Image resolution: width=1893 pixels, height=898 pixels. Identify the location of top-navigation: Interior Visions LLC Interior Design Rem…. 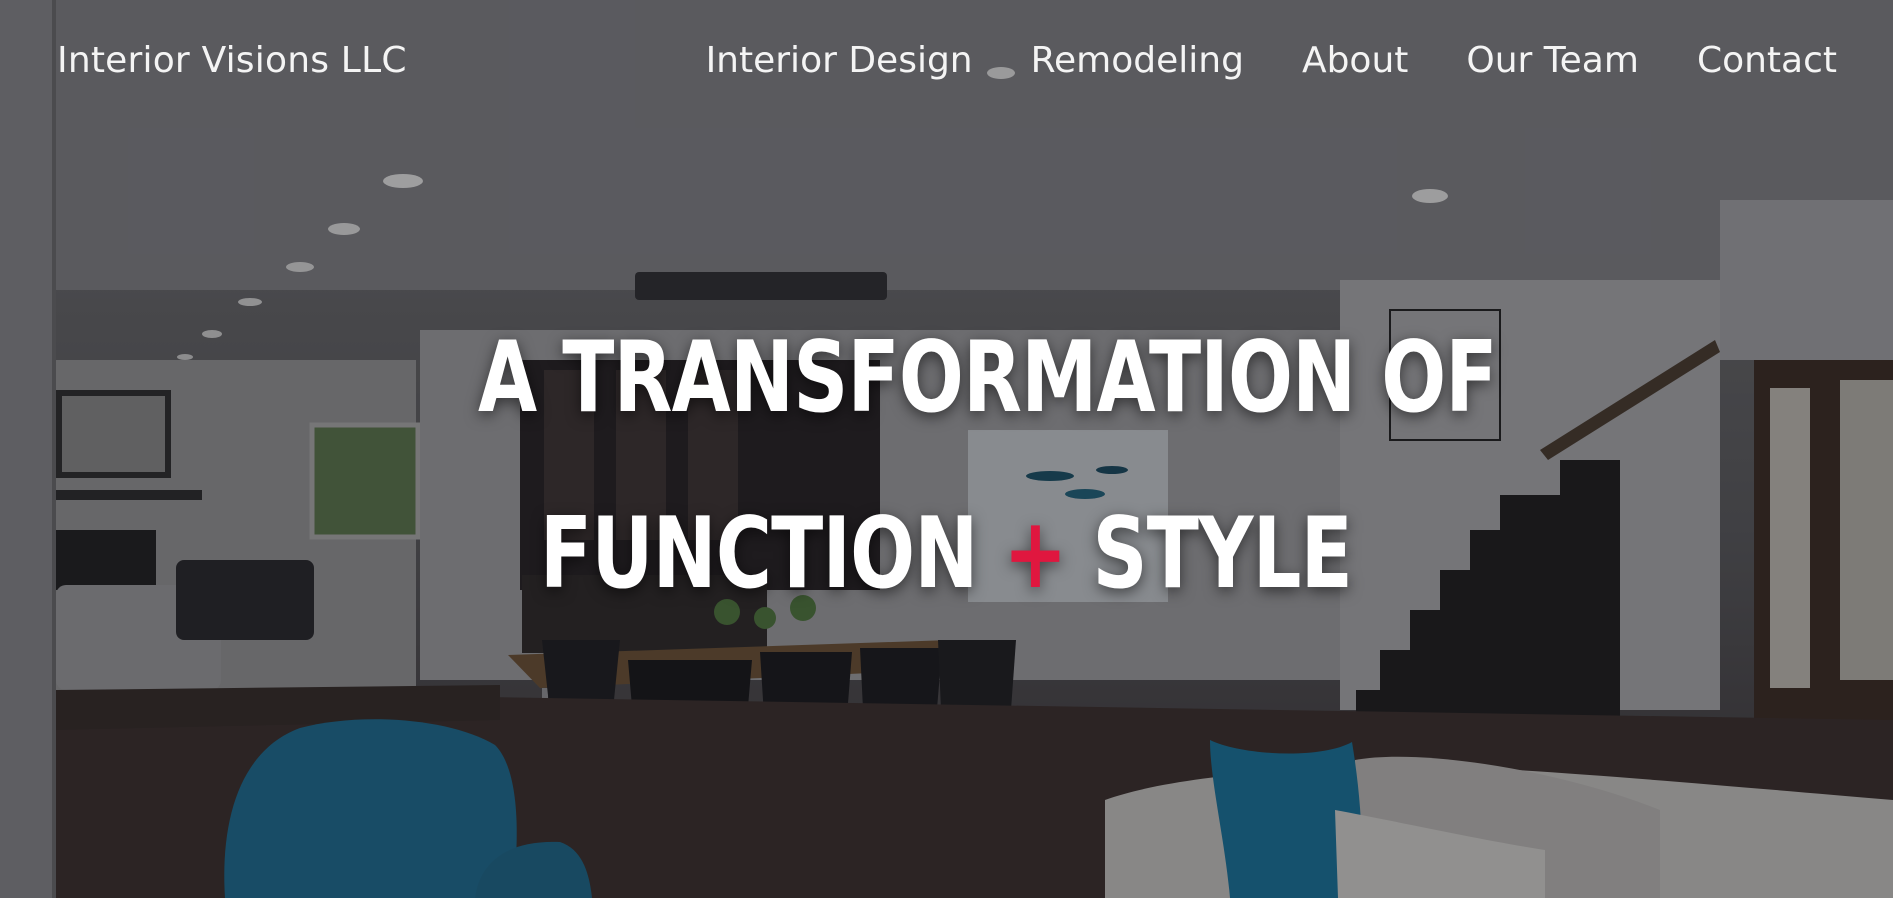
(946, 65).